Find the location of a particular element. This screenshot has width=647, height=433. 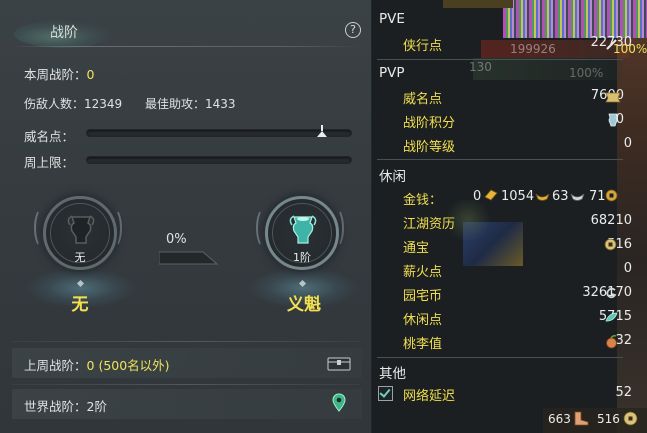

current-rank-badge: 无 is located at coordinates (80, 233).